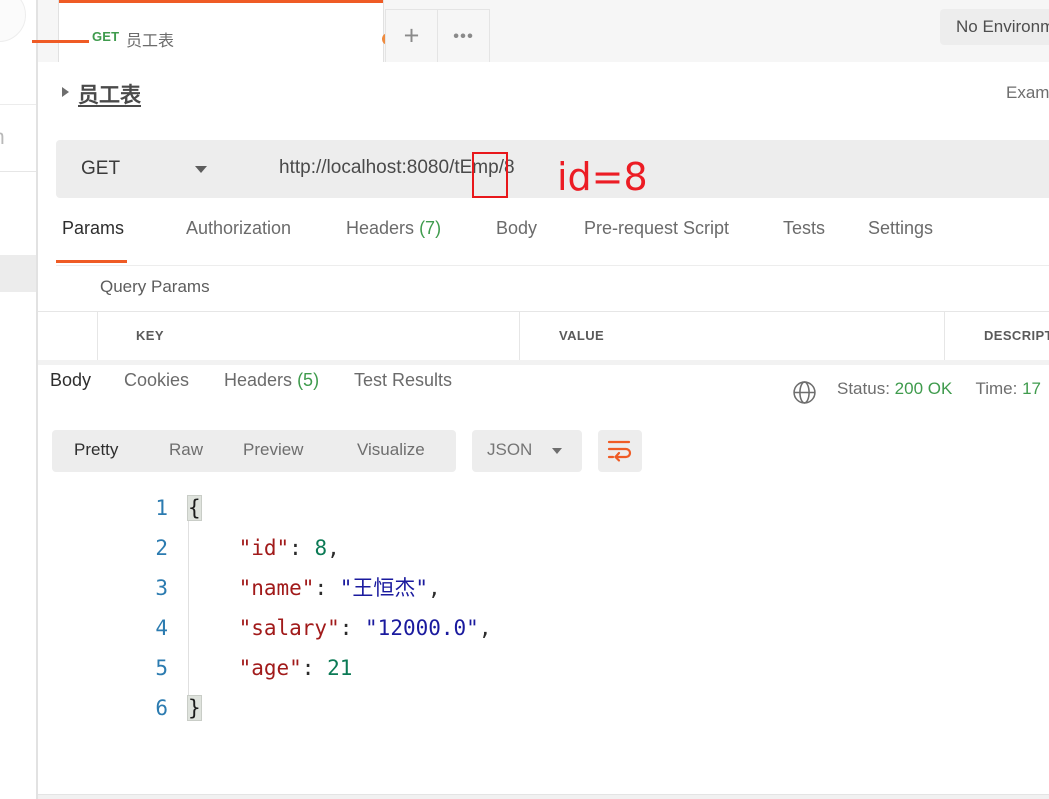  I want to click on active-request-tab-underline, so click(91, 261).